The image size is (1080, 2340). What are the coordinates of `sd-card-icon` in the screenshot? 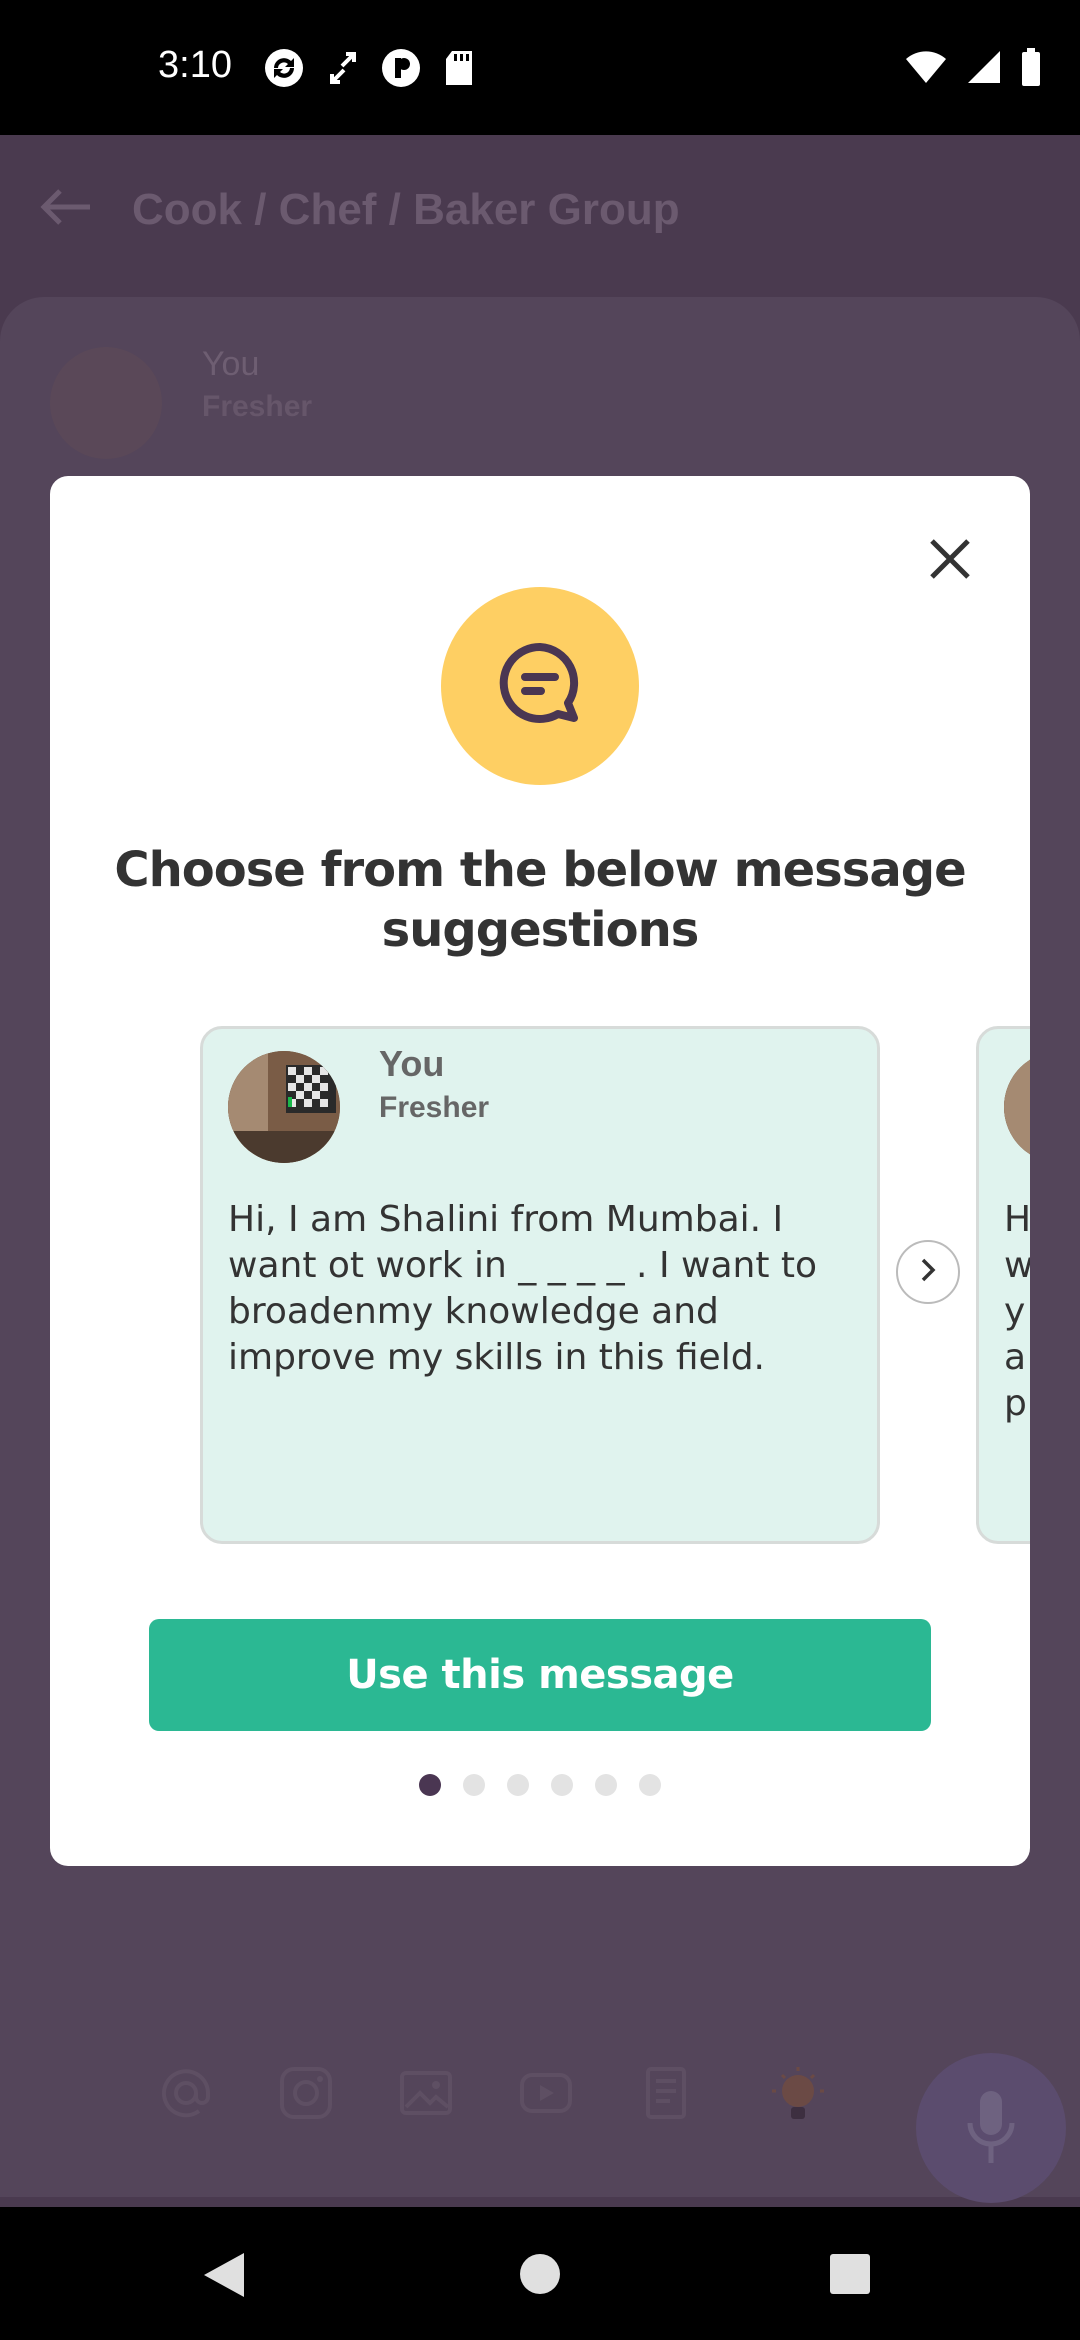 It's located at (459, 70).